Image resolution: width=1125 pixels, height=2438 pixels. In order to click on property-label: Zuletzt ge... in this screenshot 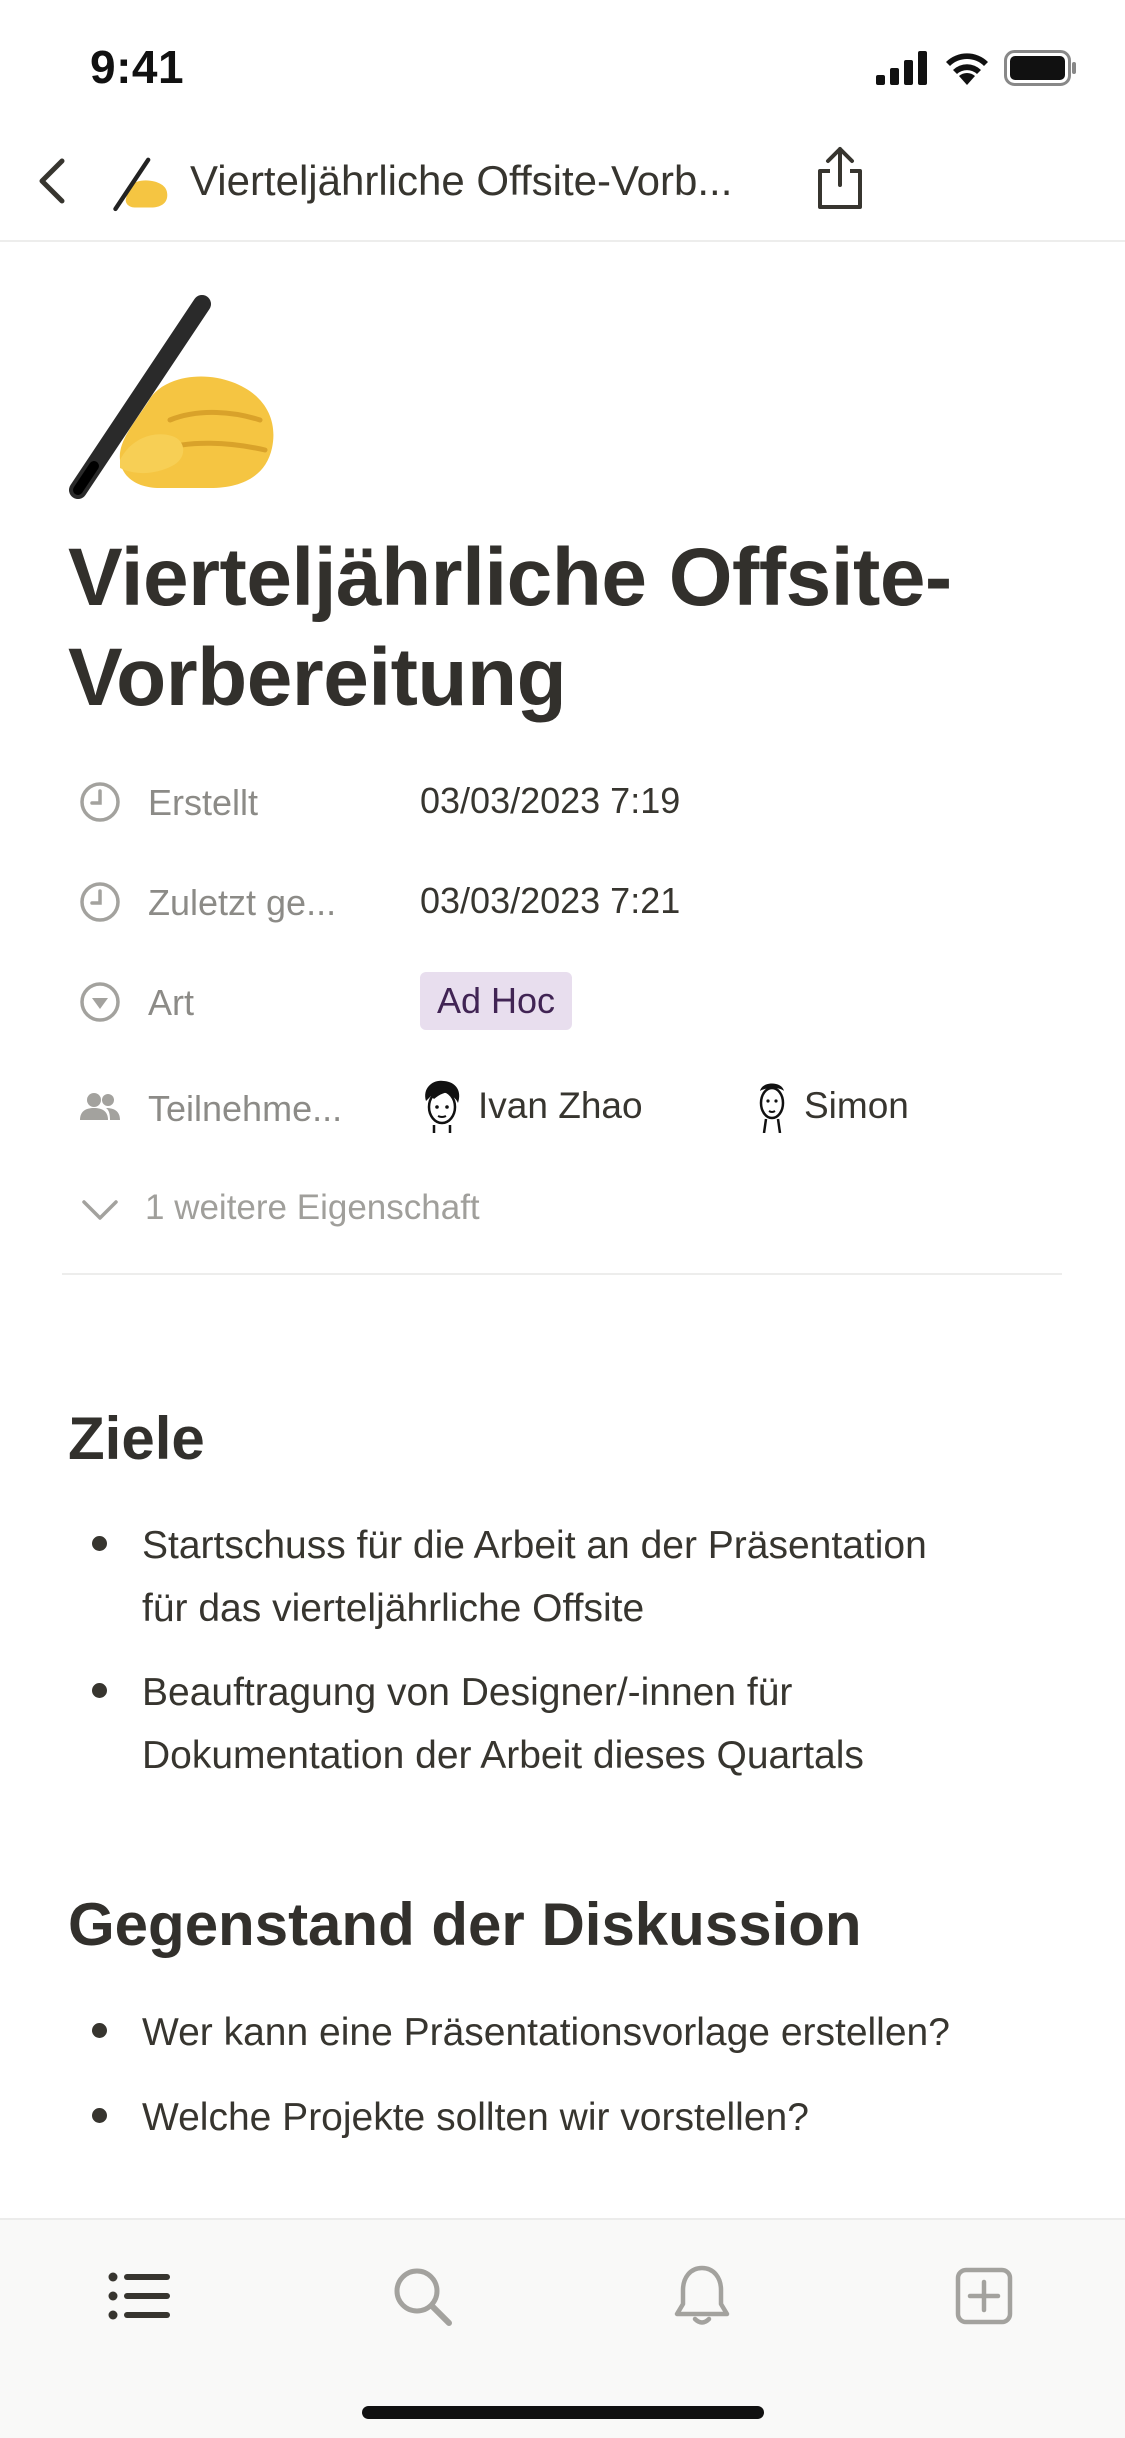, I will do `click(242, 902)`.